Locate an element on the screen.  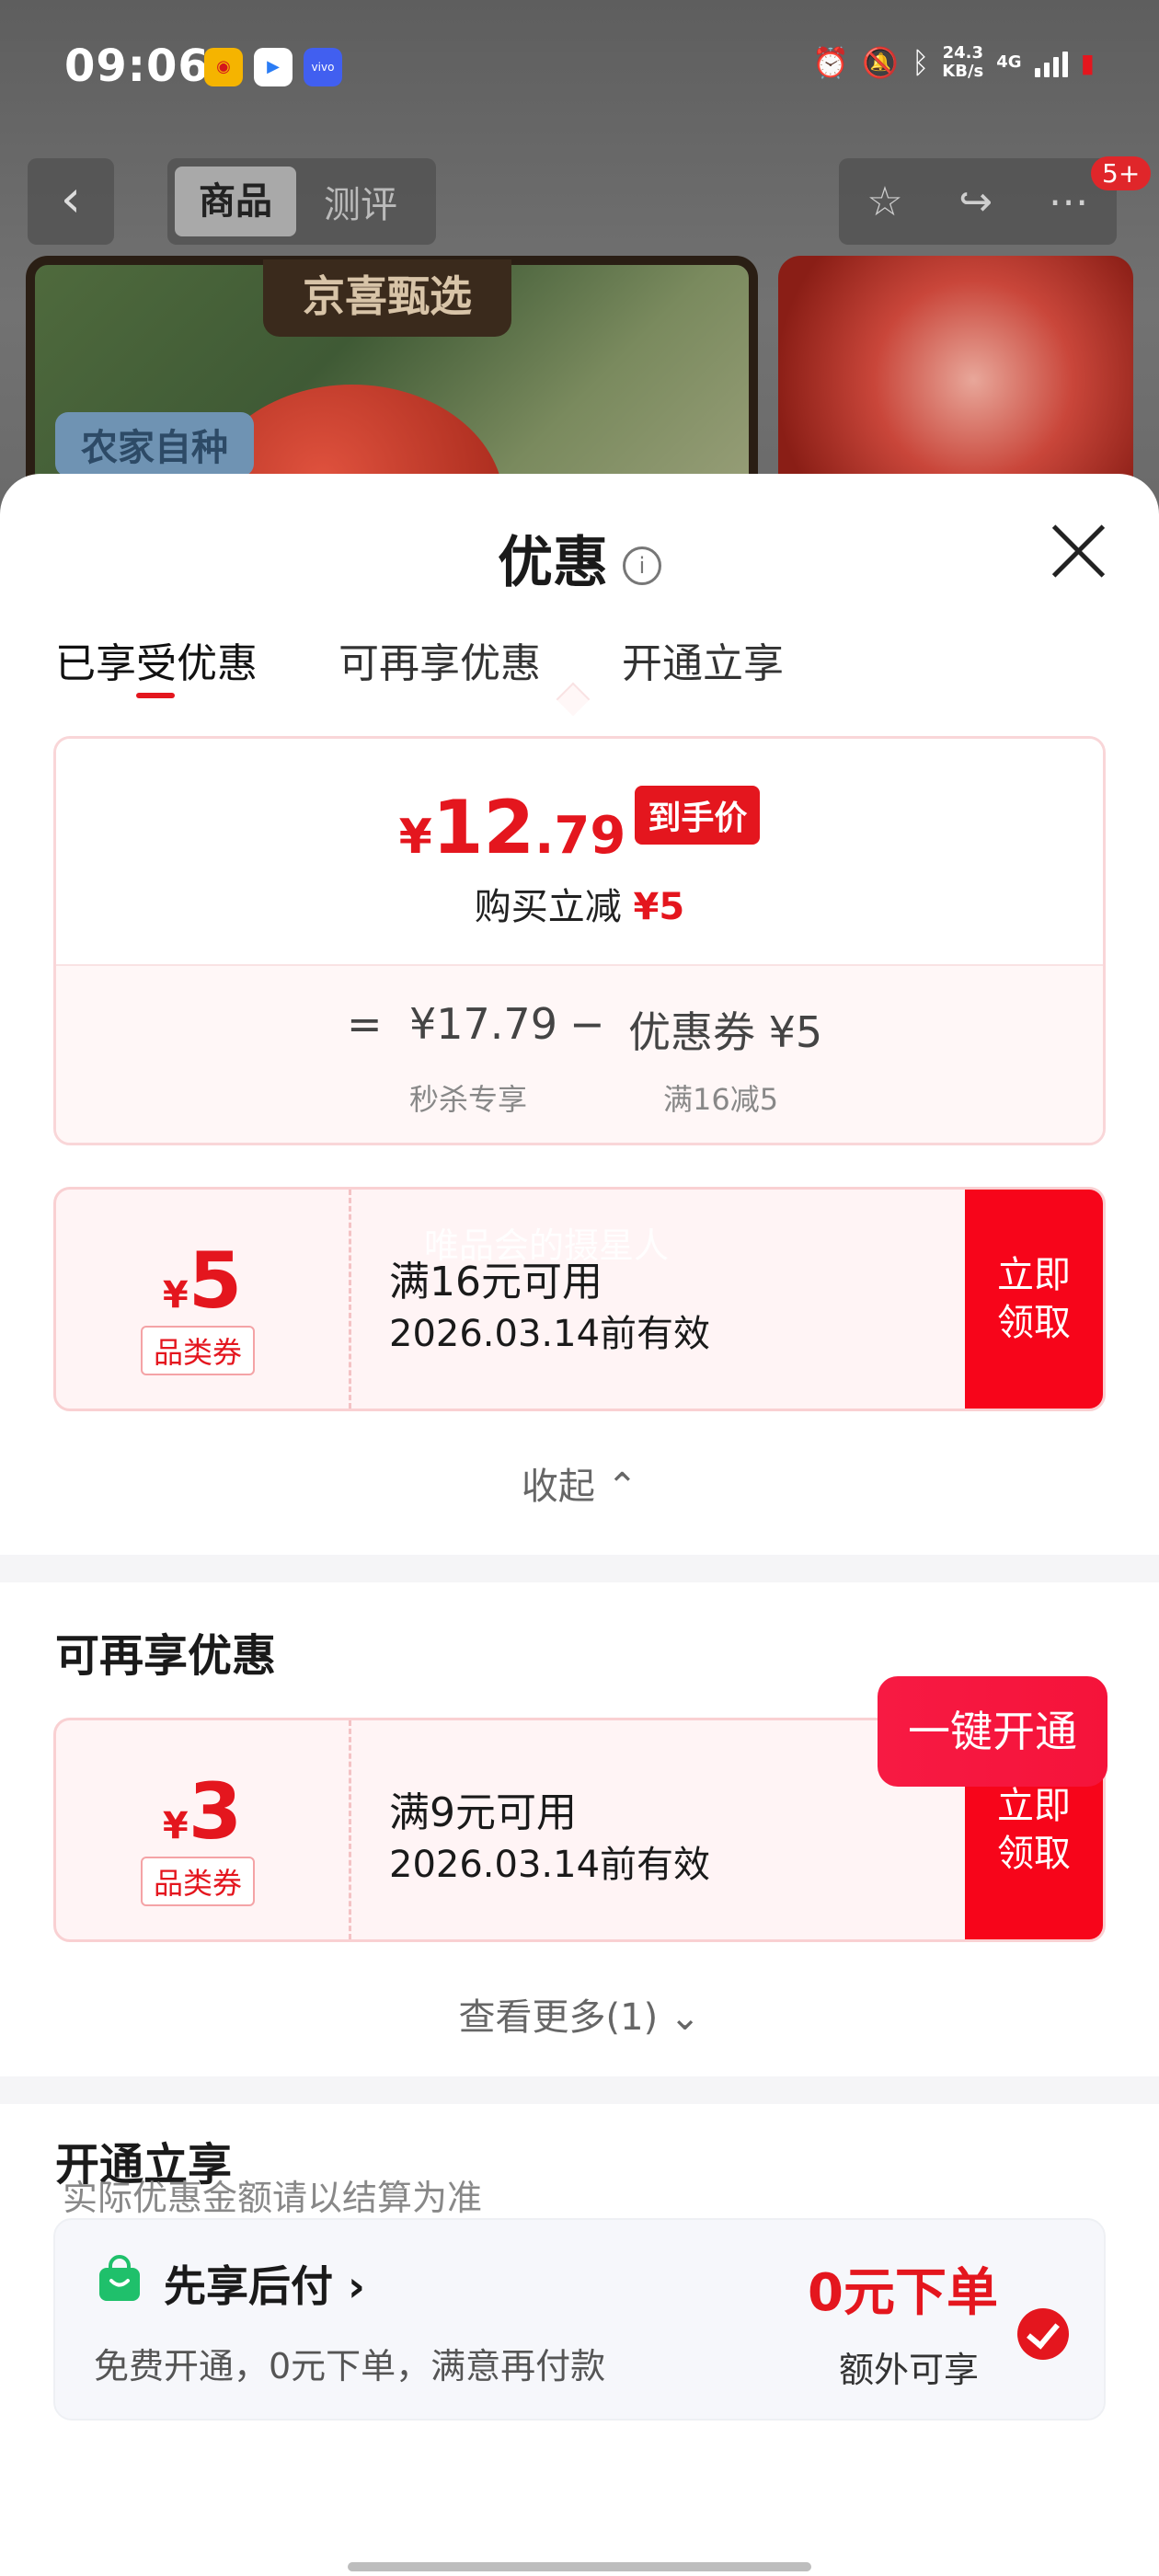
signal-icon is located at coordinates (1051, 62).